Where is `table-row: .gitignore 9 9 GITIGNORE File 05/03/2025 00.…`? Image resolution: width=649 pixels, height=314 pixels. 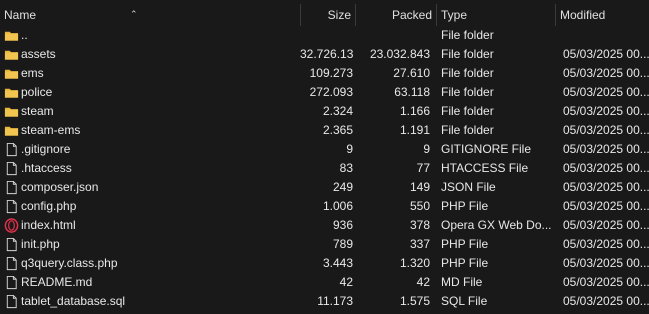
table-row: .gitignore 9 9 GITIGNORE File 05/03/2025 00.… is located at coordinates (324, 149).